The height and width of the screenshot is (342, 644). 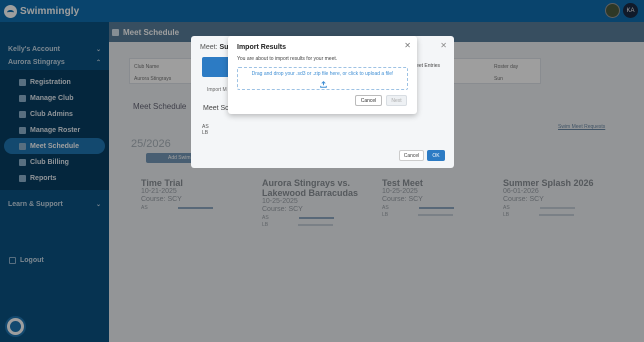 What do you see at coordinates (217, 90) in the screenshot?
I see `import-meet-label: Import M` at bounding box center [217, 90].